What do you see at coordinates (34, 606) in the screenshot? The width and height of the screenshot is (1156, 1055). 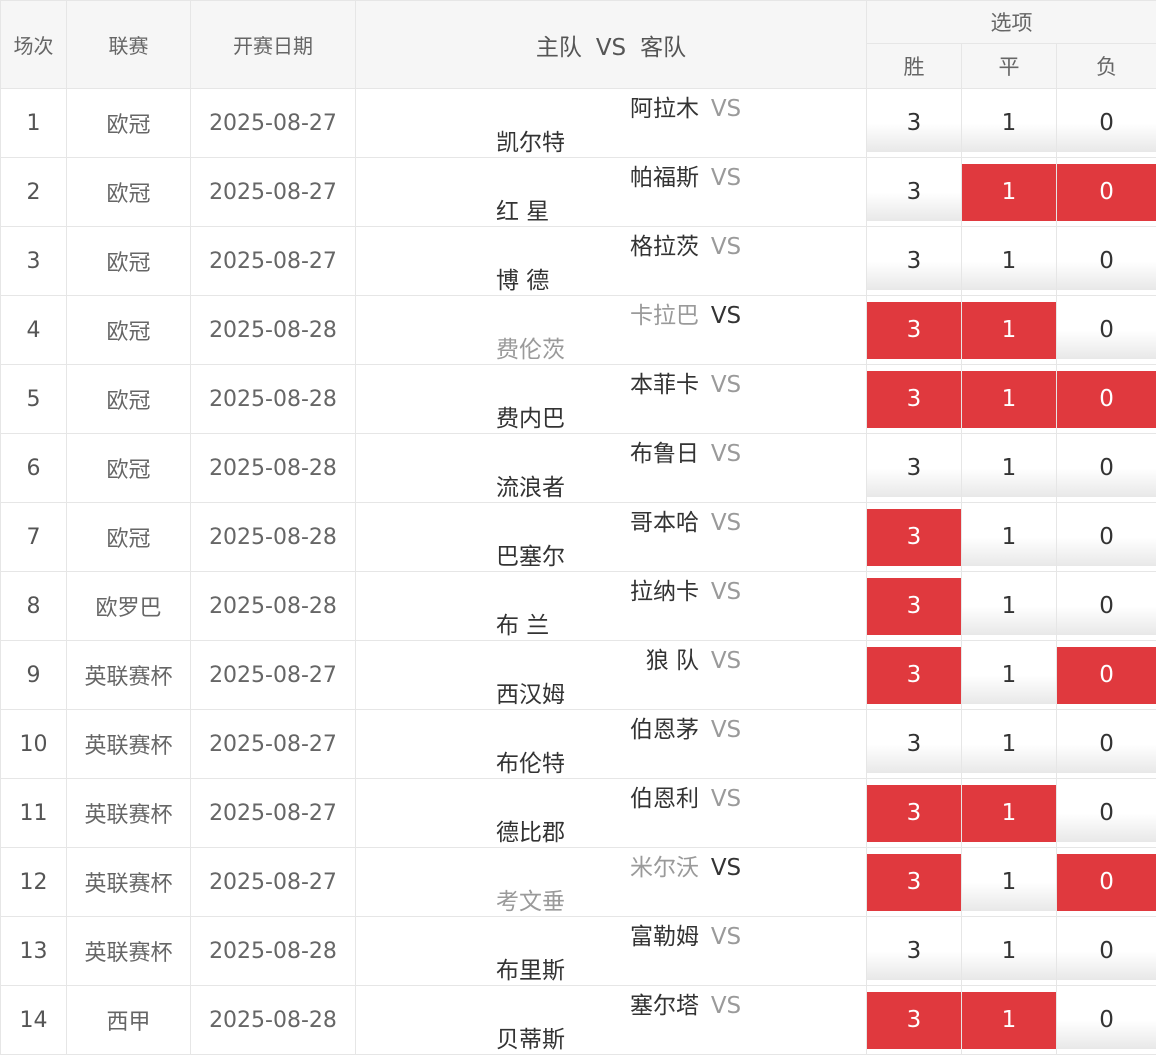 I see `match-index: 8` at bounding box center [34, 606].